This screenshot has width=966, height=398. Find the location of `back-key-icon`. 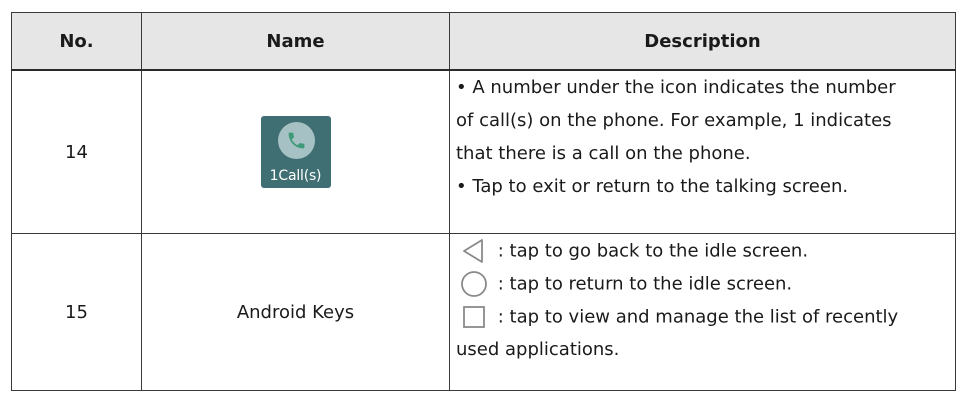

back-key-icon is located at coordinates (474, 251).